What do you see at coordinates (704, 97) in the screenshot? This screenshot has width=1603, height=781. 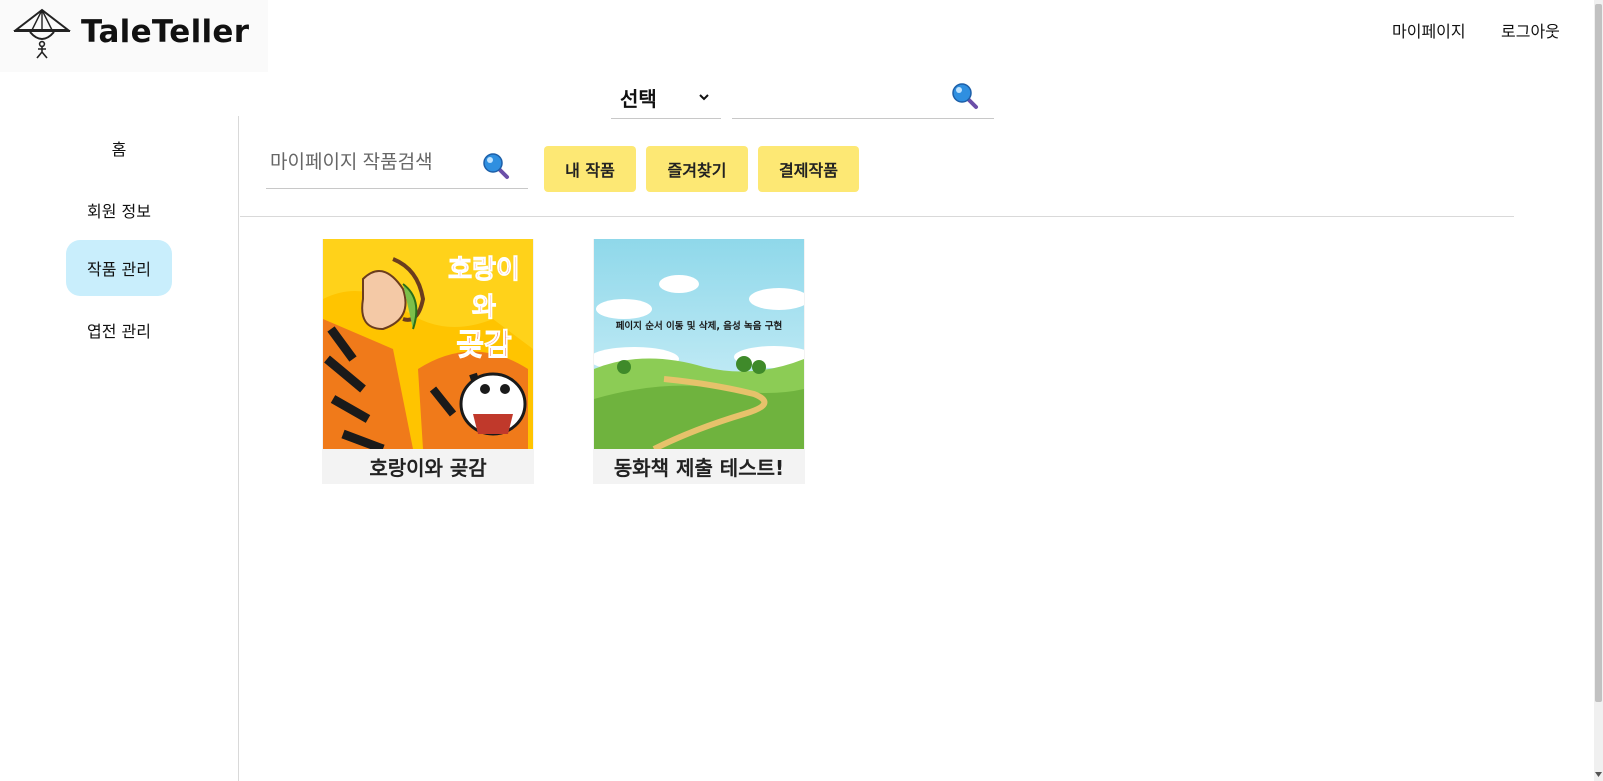 I see `chevron-down-icon` at bounding box center [704, 97].